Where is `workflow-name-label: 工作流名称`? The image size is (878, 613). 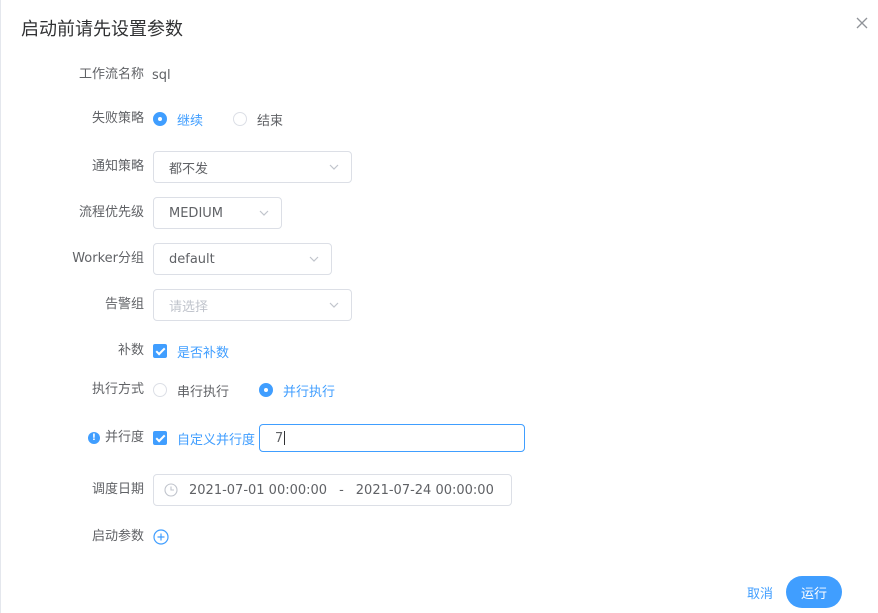 workflow-name-label: 工作流名称 is located at coordinates (111, 74).